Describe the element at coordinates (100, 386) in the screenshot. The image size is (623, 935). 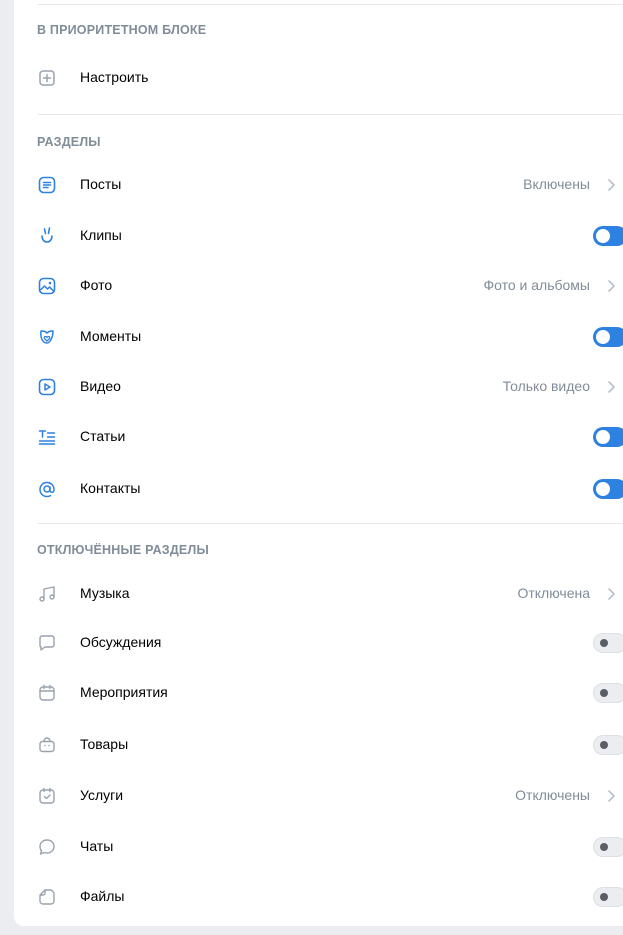
I see `section-label: Видео` at that location.